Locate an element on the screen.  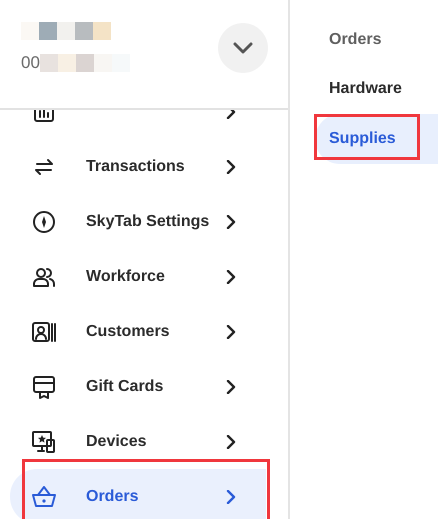
basket-icon is located at coordinates (44, 497).